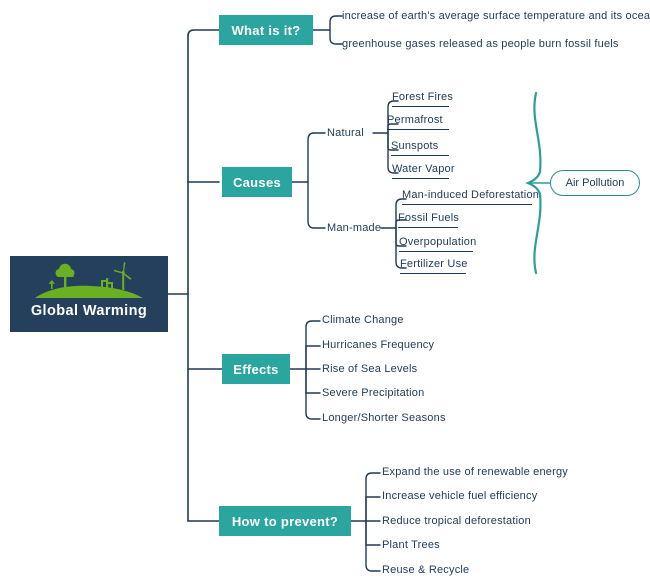 The height and width of the screenshot is (587, 650). Describe the element at coordinates (533, 183) in the screenshot. I see `curly-brace-causes` at that location.